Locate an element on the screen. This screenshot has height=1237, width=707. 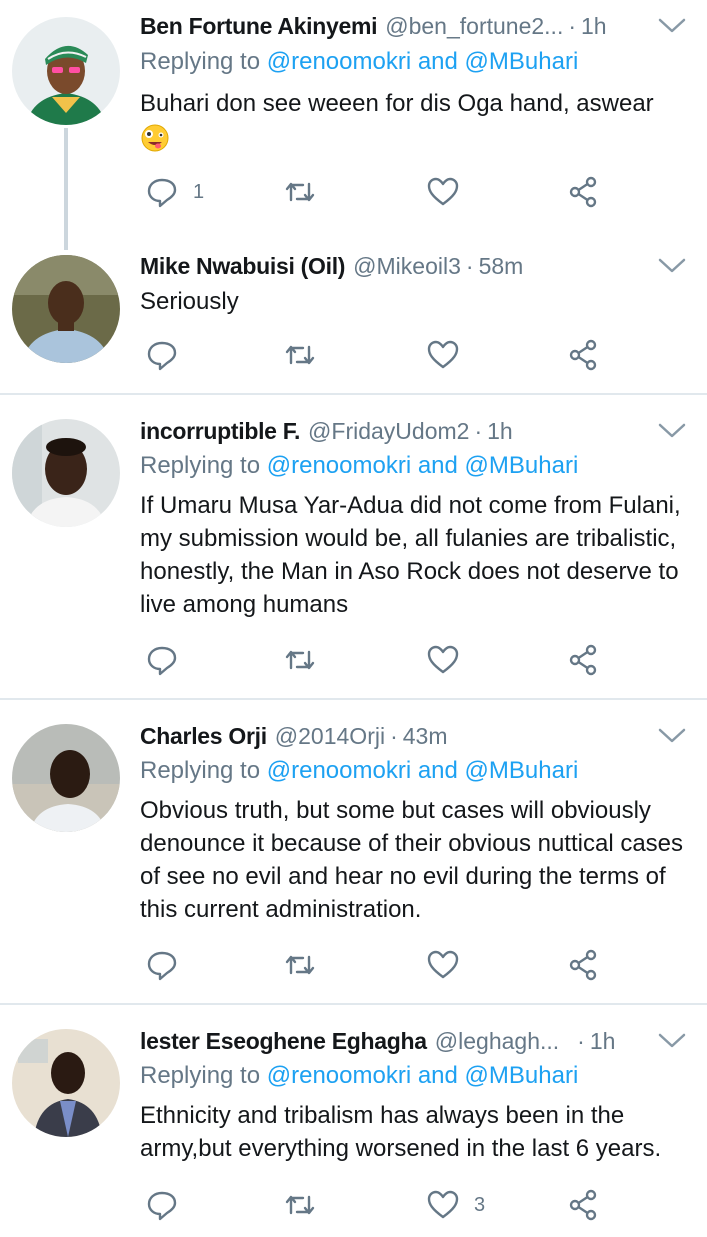
tweet-header: Charles Orji @2014Orji · 43m is located at coordinates (413, 736).